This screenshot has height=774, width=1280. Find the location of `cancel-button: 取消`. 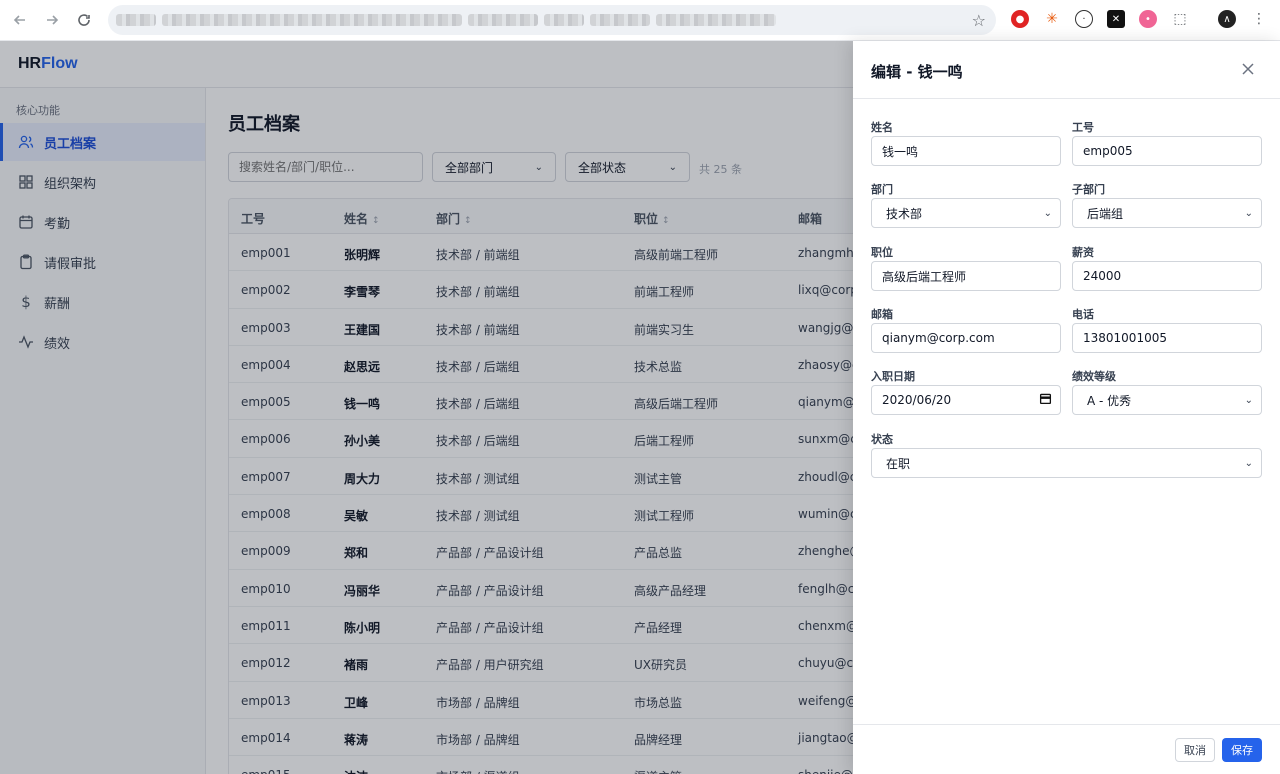

cancel-button: 取消 is located at coordinates (1195, 750).